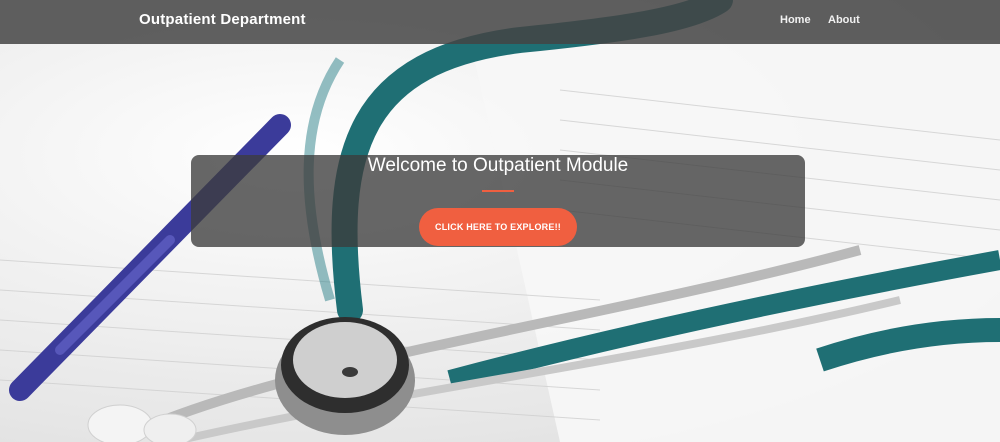 This screenshot has width=1000, height=442. I want to click on explore-button: CLICK HERE TO EXPLORE!!, so click(498, 227).